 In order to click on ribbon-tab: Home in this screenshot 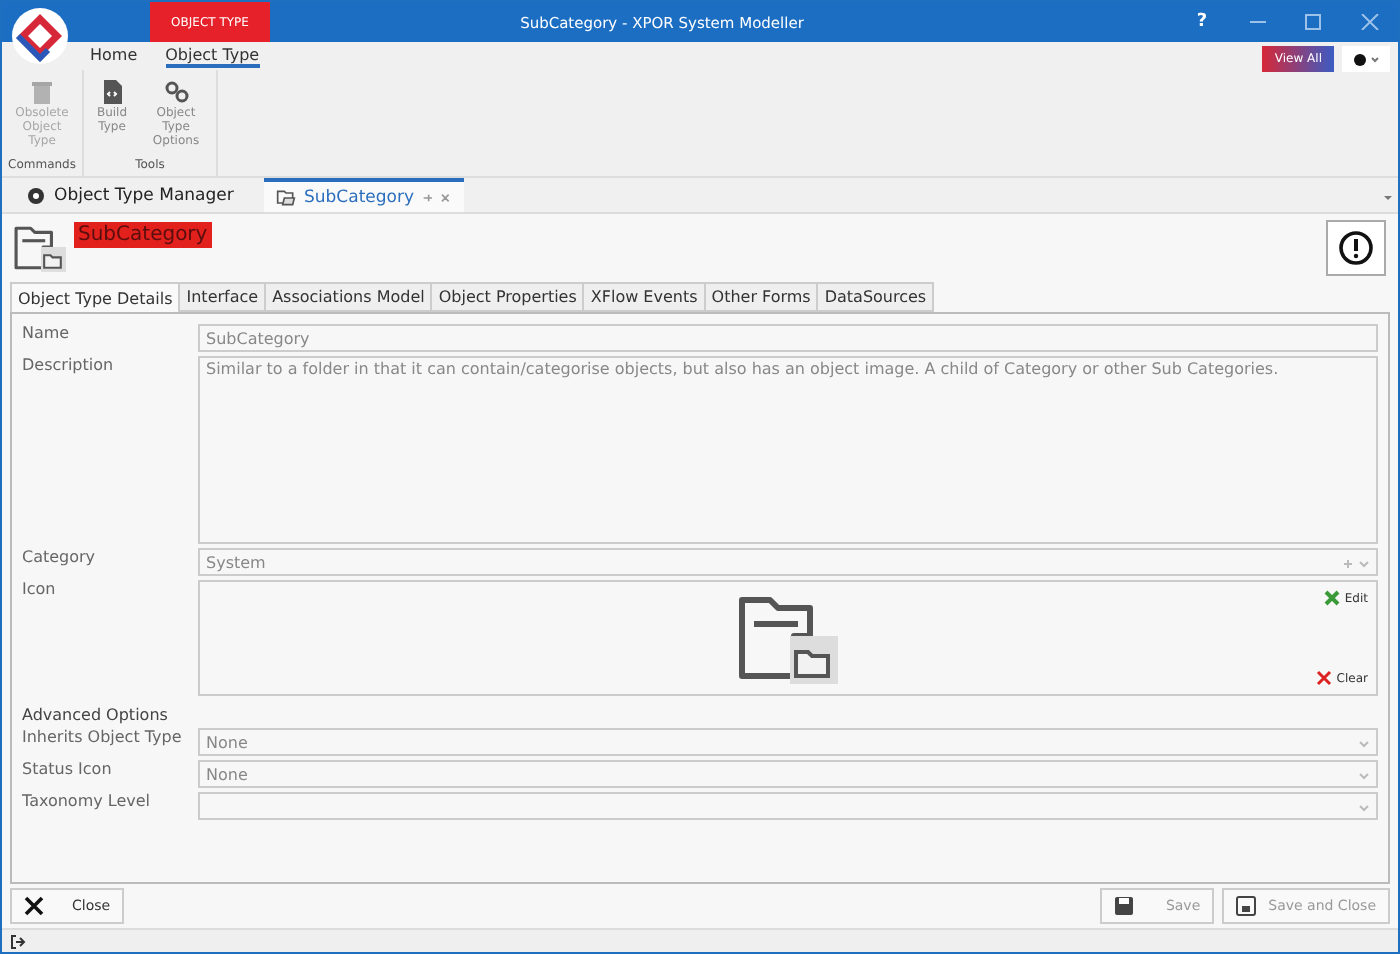, I will do `click(114, 56)`.